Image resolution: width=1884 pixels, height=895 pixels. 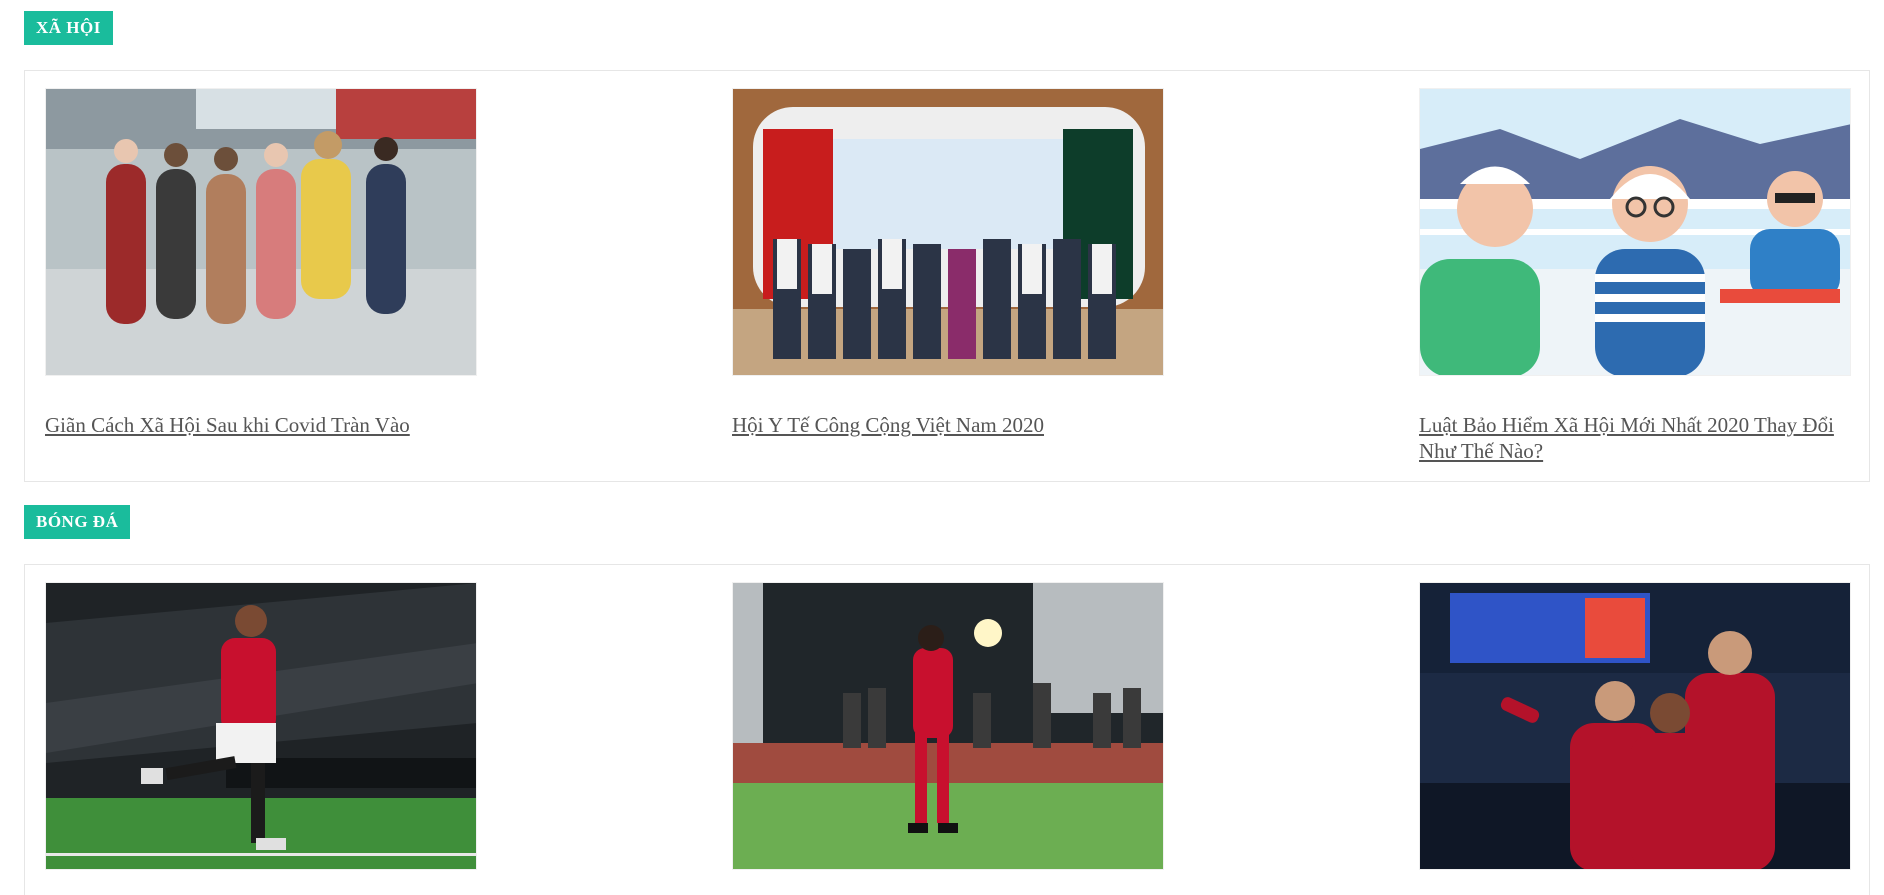 What do you see at coordinates (68, 28) in the screenshot?
I see `section-tag-xa-hoi: XÃ HỘI` at bounding box center [68, 28].